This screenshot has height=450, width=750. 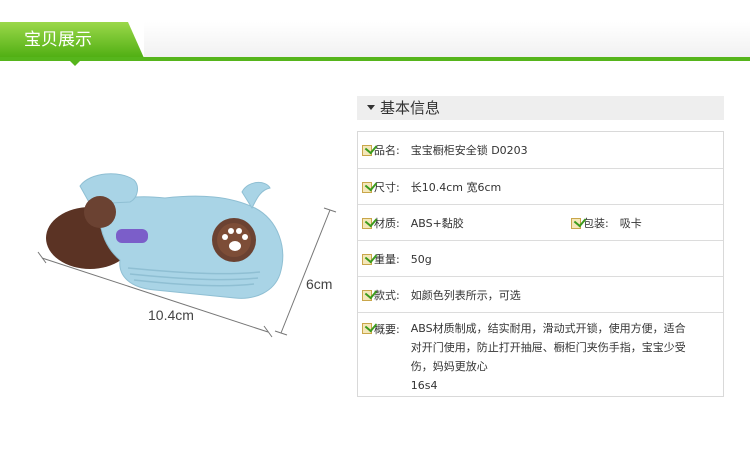 I want to click on summary-line: 对开门使用，防止打开抽屉、橱柜门夹伤手指，宝宝少受, so click(x=548, y=347).